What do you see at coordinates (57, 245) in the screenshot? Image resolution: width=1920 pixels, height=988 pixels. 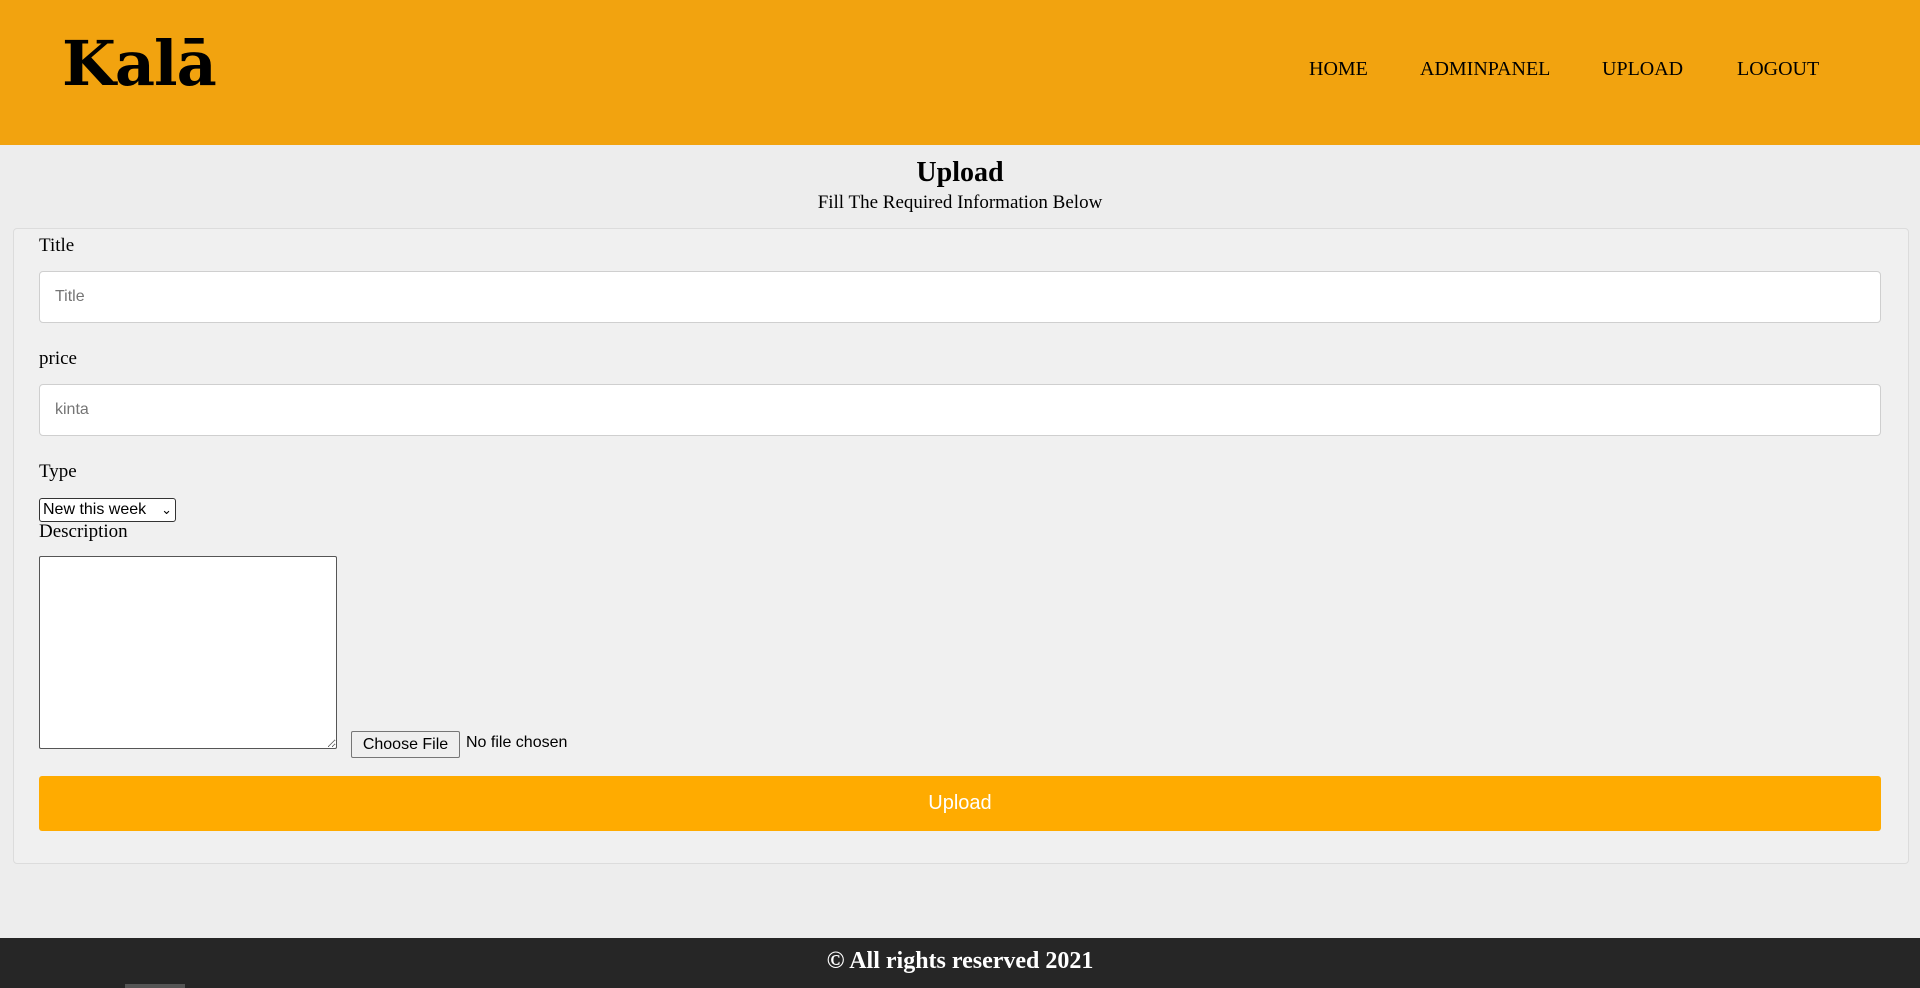 I see `title-label: Title` at bounding box center [57, 245].